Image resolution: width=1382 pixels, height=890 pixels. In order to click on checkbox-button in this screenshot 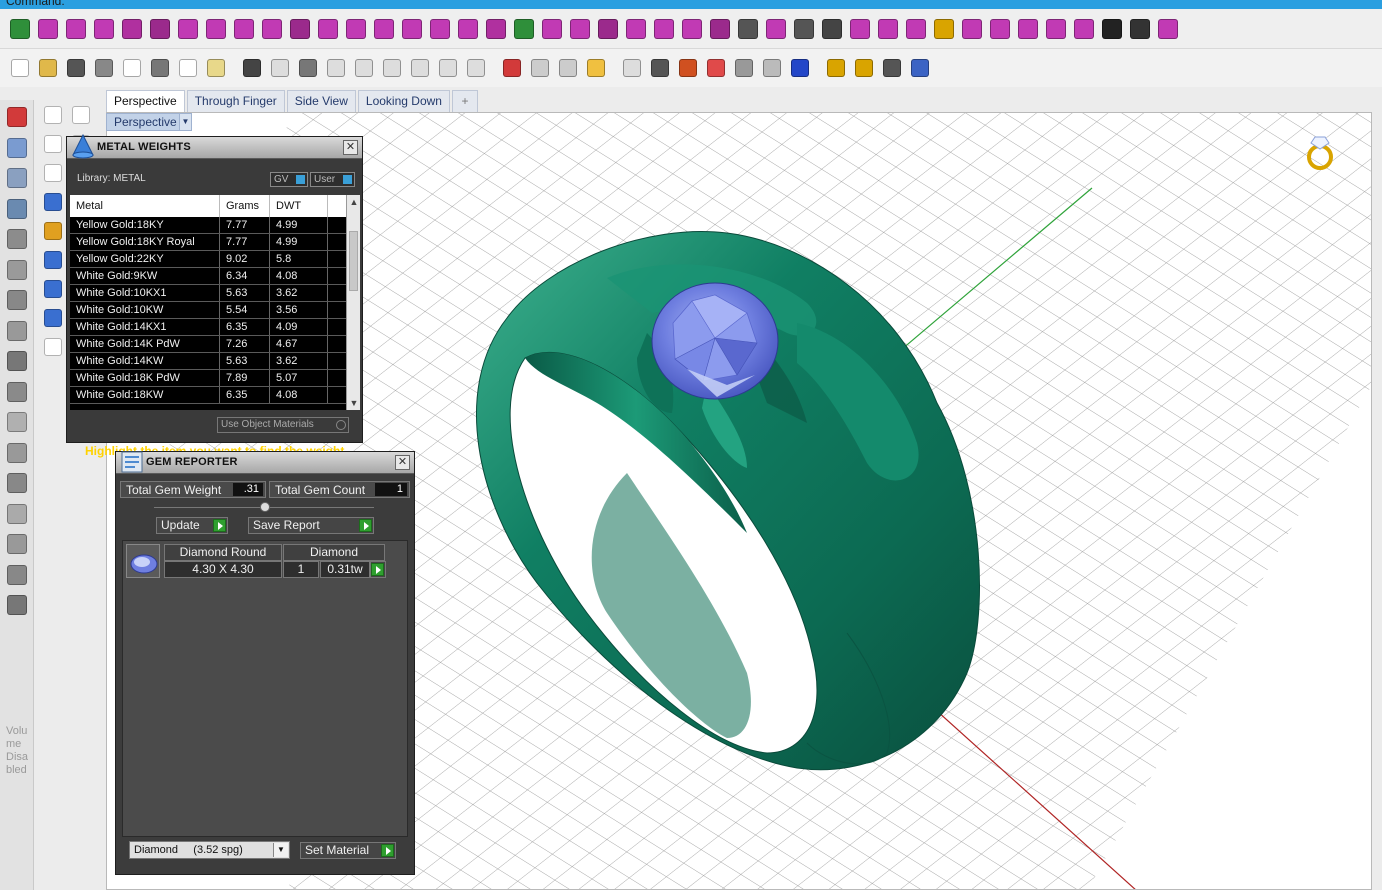, I will do `click(524, 29)`.